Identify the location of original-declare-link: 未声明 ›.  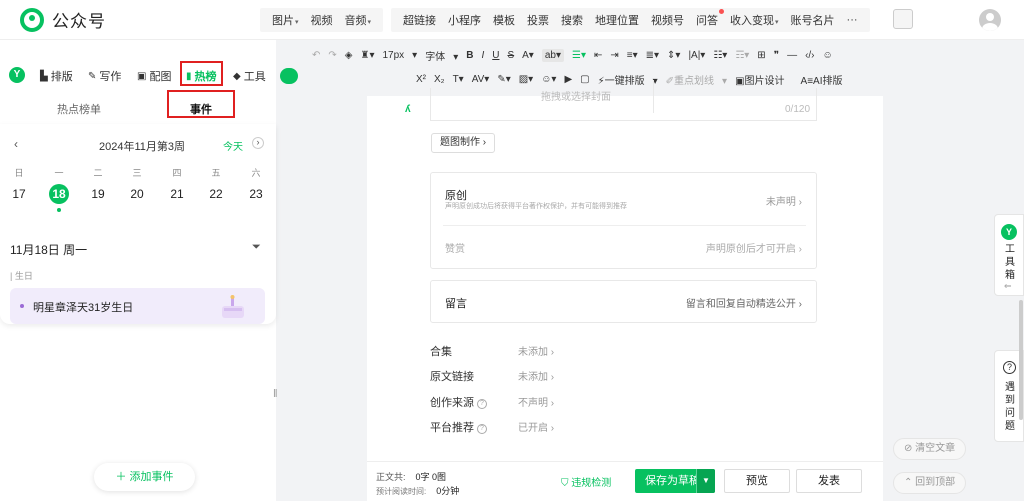
(784, 200).